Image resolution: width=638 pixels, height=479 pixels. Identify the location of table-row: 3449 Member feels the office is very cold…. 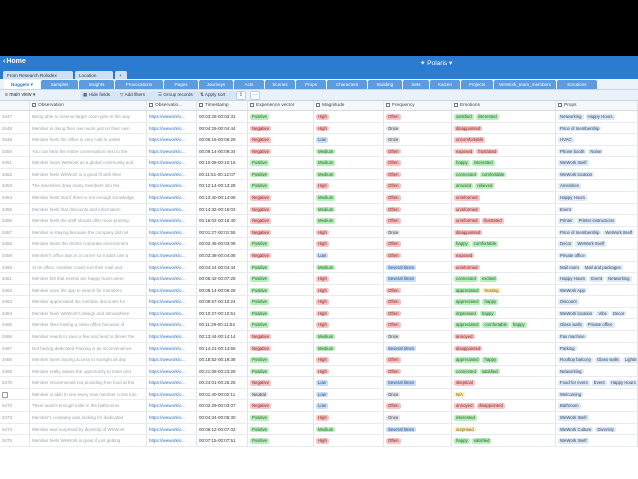
(319, 140).